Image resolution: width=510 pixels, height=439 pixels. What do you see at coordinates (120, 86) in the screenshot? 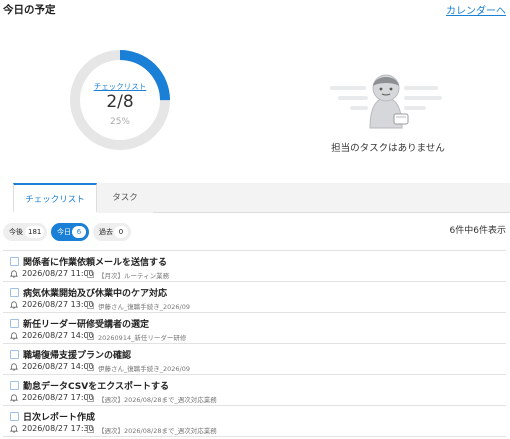
I see `checklist-link: チェックリスト` at bounding box center [120, 86].